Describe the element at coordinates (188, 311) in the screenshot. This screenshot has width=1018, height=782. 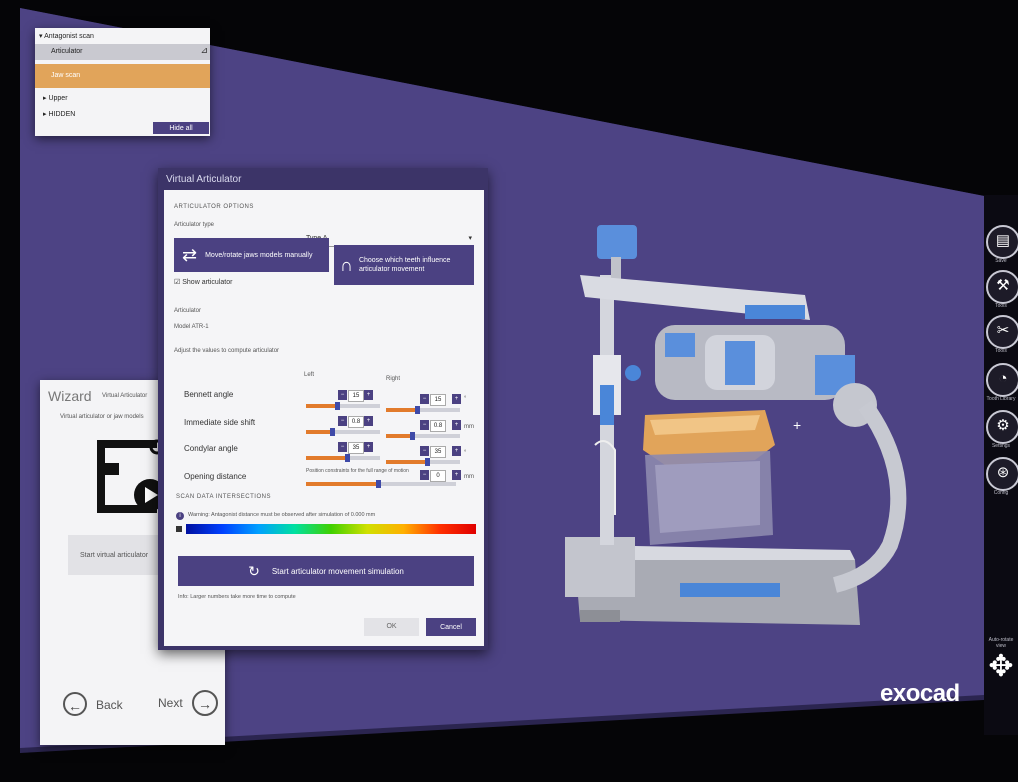
I see `subsection-label: Articulator` at that location.